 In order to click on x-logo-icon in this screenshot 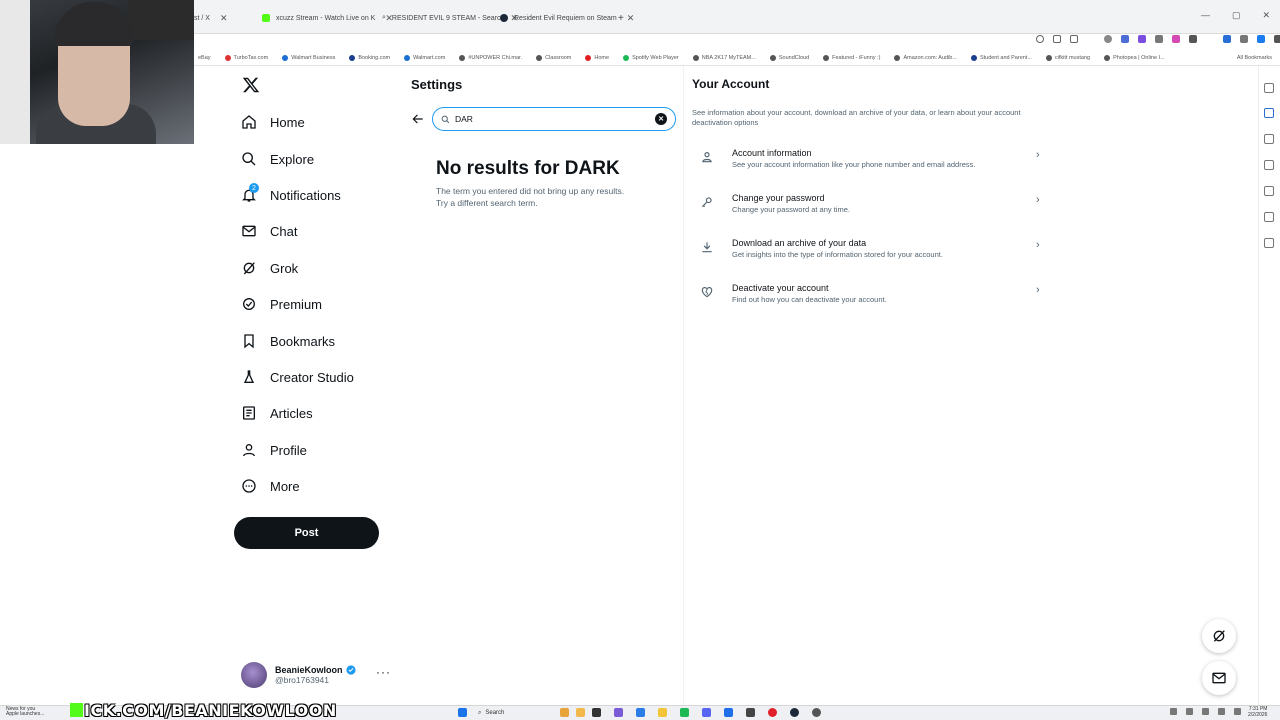, I will do `click(251, 85)`.